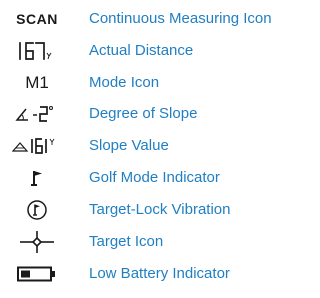  What do you see at coordinates (37, 82) in the screenshot?
I see `mode-text-icon: M1` at bounding box center [37, 82].